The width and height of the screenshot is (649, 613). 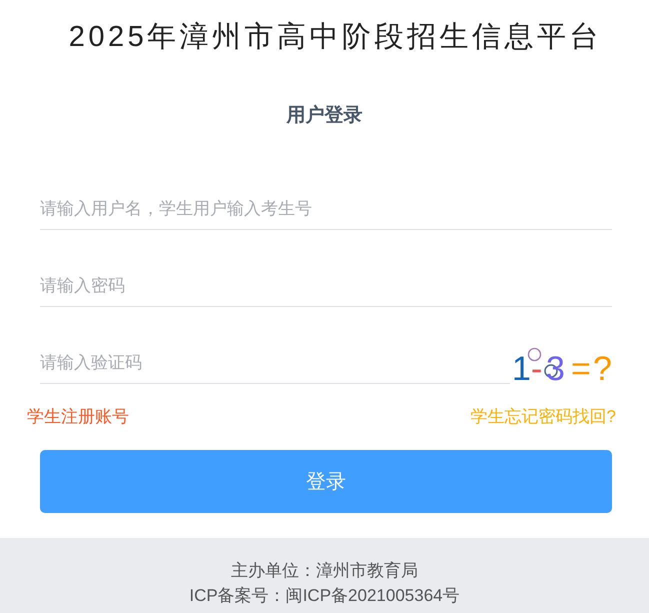 I want to click on login-button: 登录, so click(x=326, y=481).